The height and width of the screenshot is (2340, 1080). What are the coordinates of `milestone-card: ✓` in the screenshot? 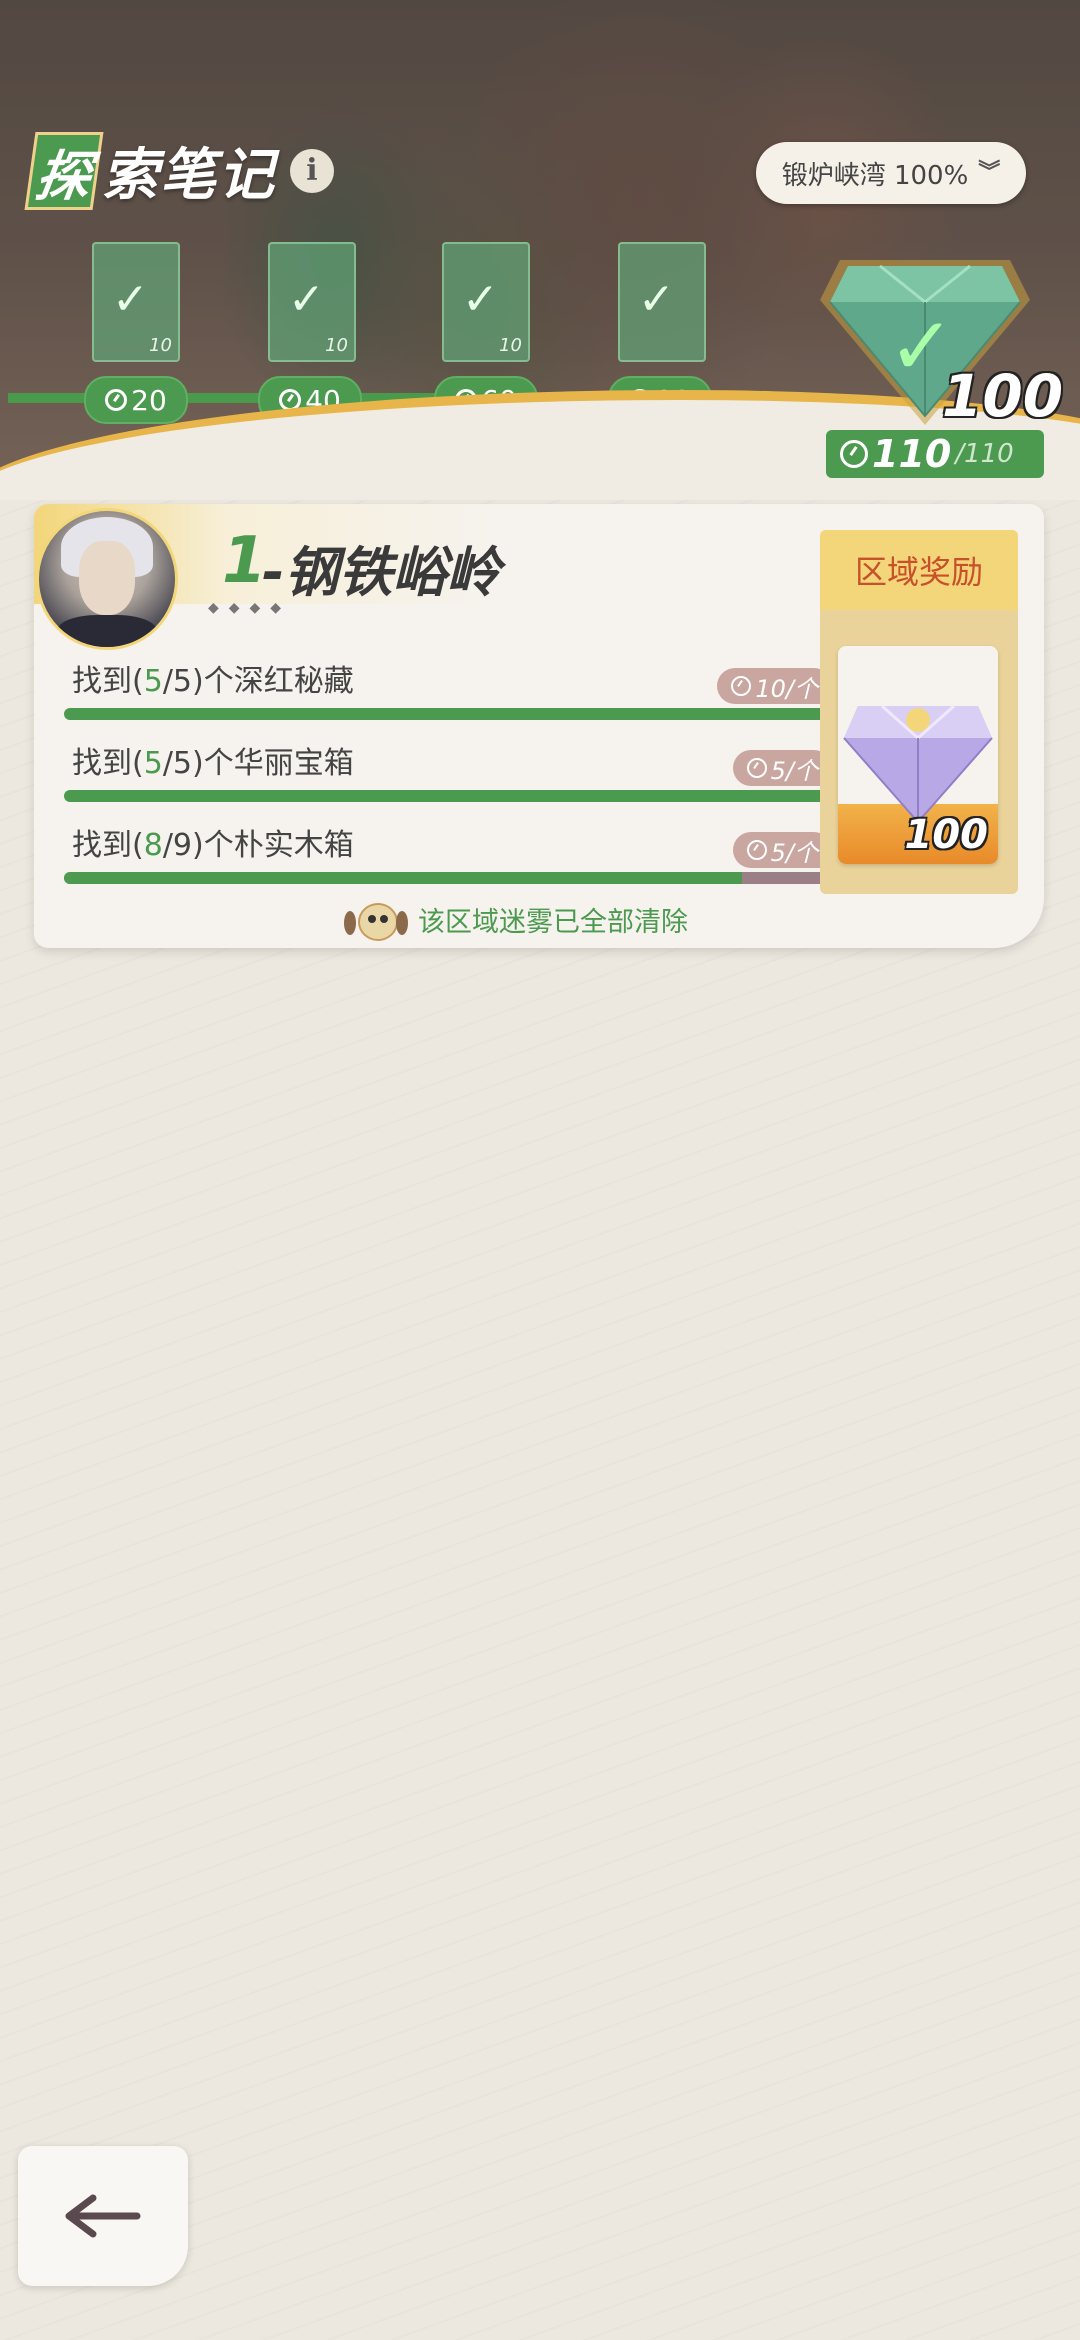 It's located at (662, 302).